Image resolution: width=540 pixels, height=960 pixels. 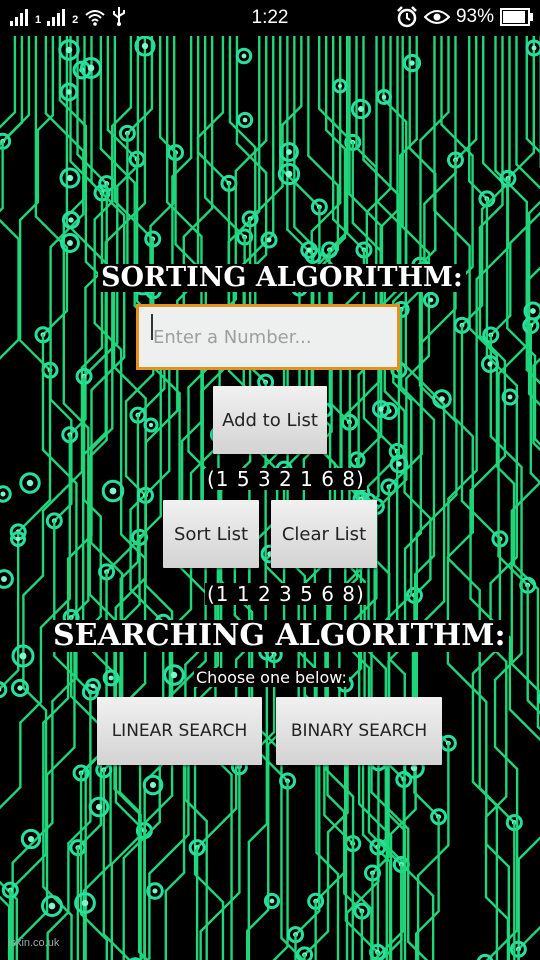 What do you see at coordinates (270, 18) in the screenshot?
I see `status-bar: 1 2 1:22 93%` at bounding box center [270, 18].